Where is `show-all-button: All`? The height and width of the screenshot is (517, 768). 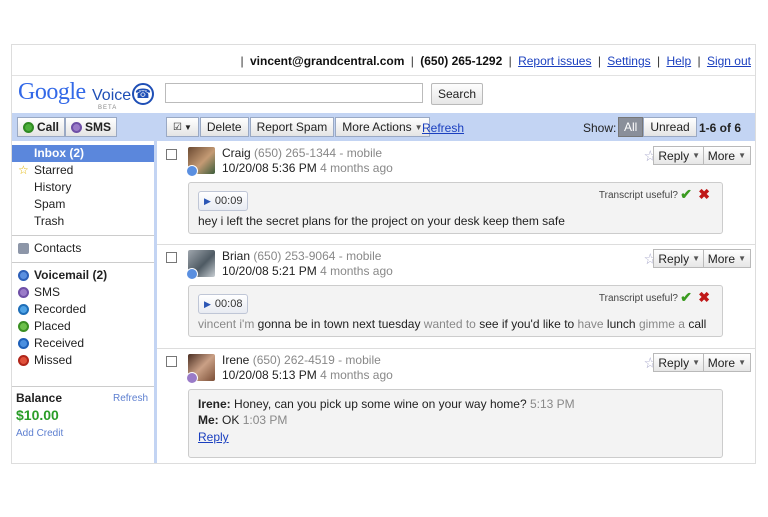
show-all-button: All is located at coordinates (631, 127).